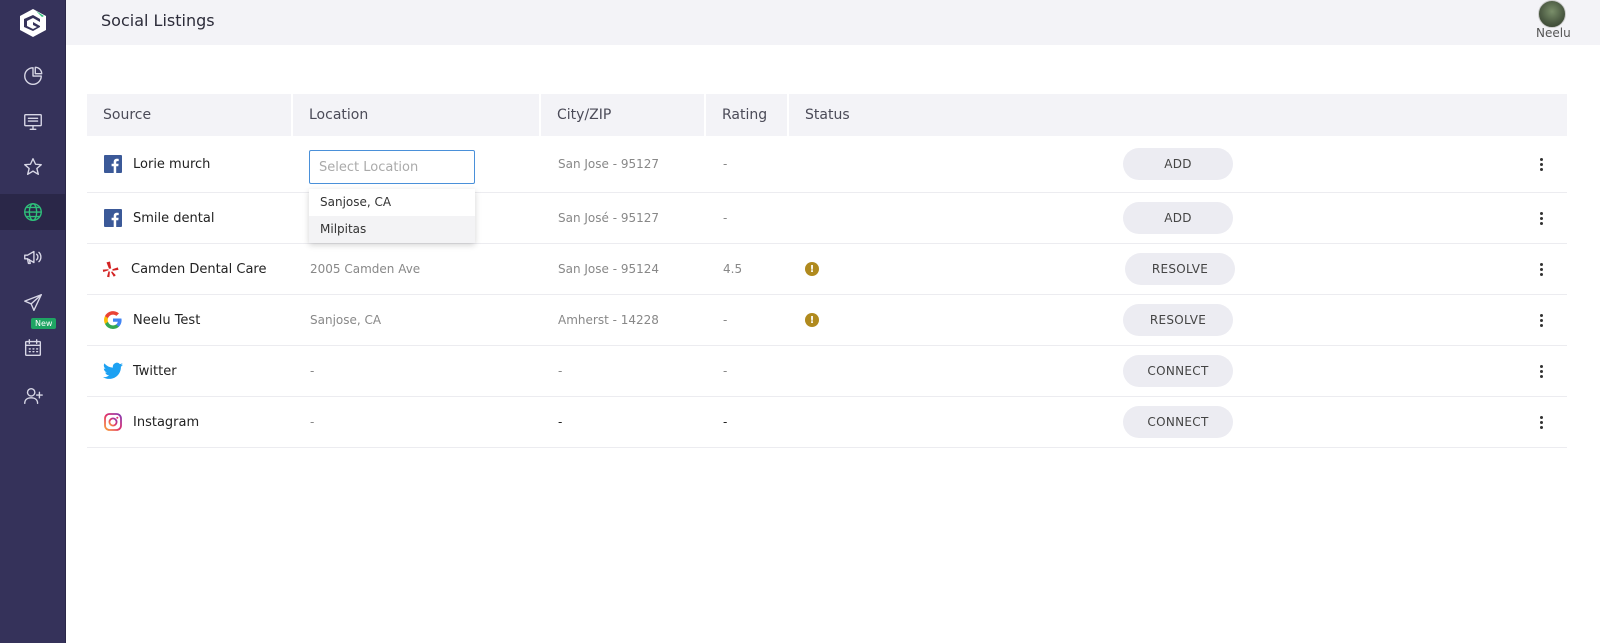  What do you see at coordinates (33, 23) in the screenshot?
I see `app-logo-icon` at bounding box center [33, 23].